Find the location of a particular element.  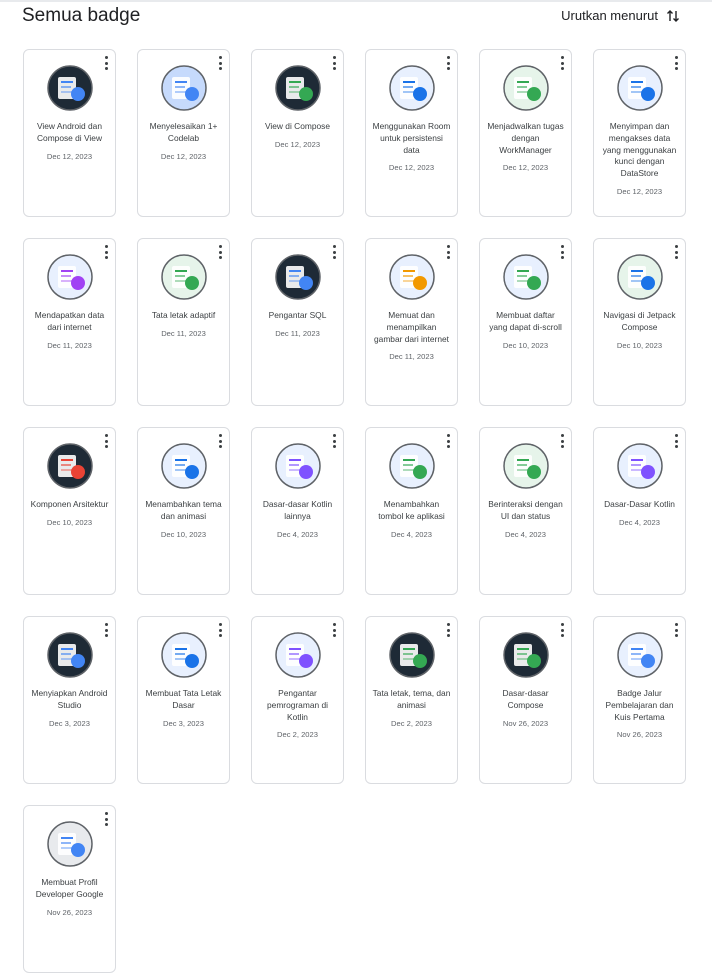

badge-name: Menjadwalkan tugas dengan WorkManager is located at coordinates (525, 138).